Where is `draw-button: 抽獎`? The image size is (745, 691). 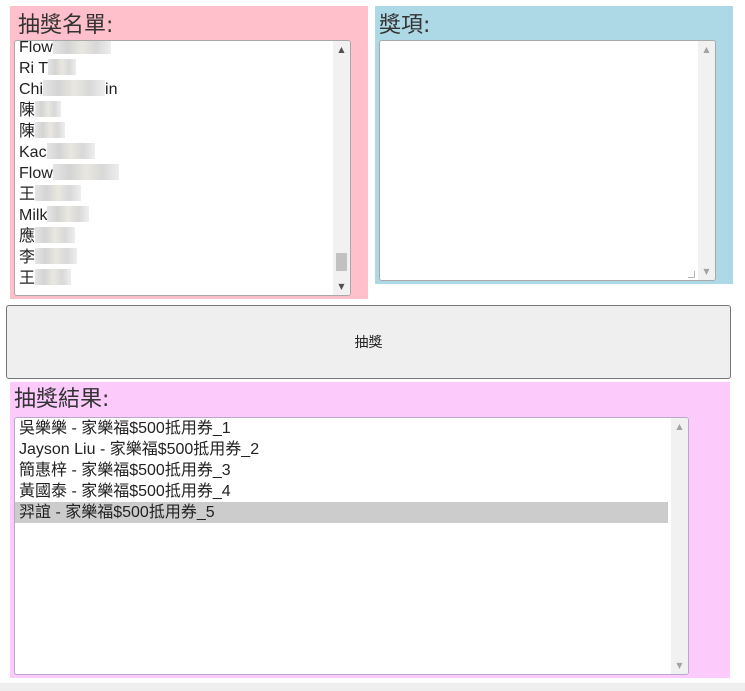
draw-button: 抽獎 is located at coordinates (368, 342).